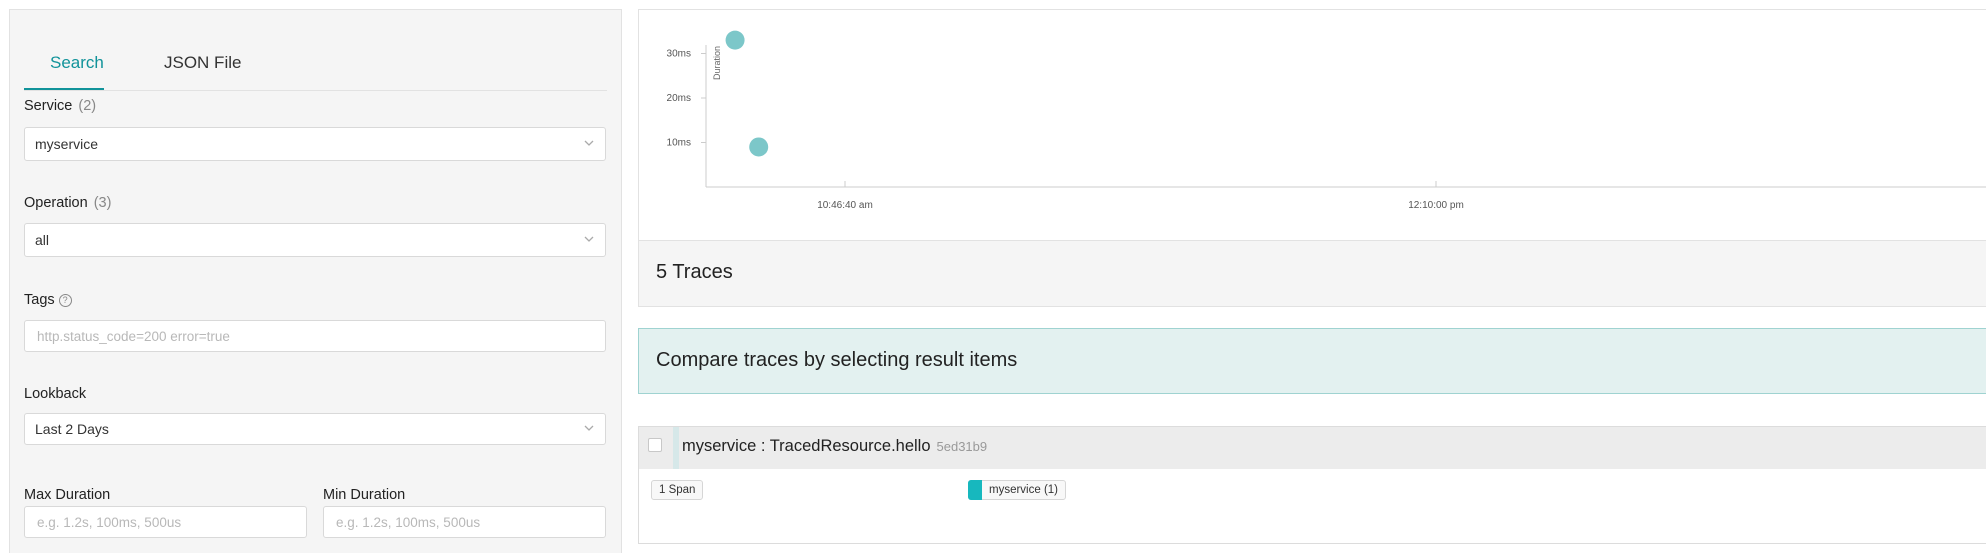  Describe the element at coordinates (676, 448) in the screenshot. I see `trace-duration-bar` at that location.